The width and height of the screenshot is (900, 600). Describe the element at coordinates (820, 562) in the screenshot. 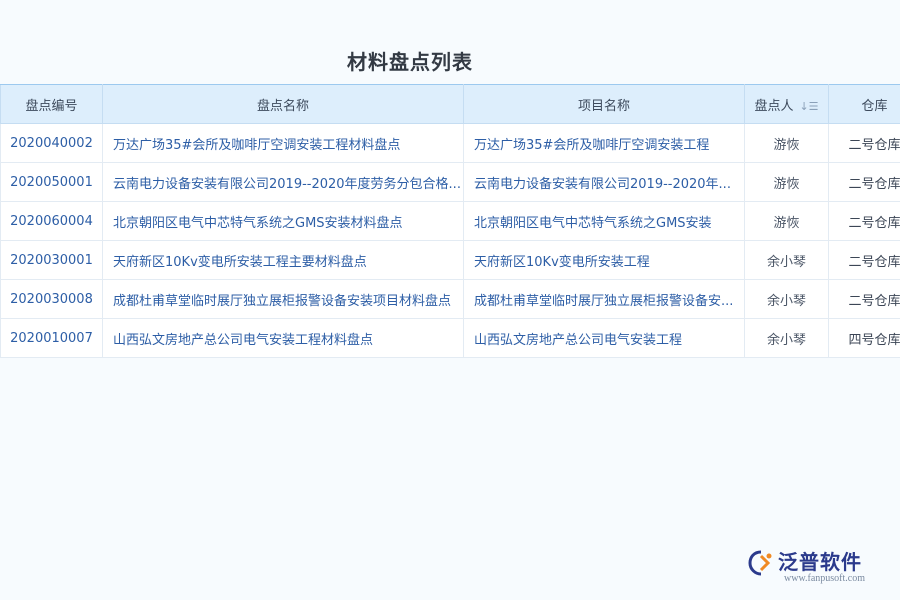

I see `logo-text: 泛普软件` at that location.